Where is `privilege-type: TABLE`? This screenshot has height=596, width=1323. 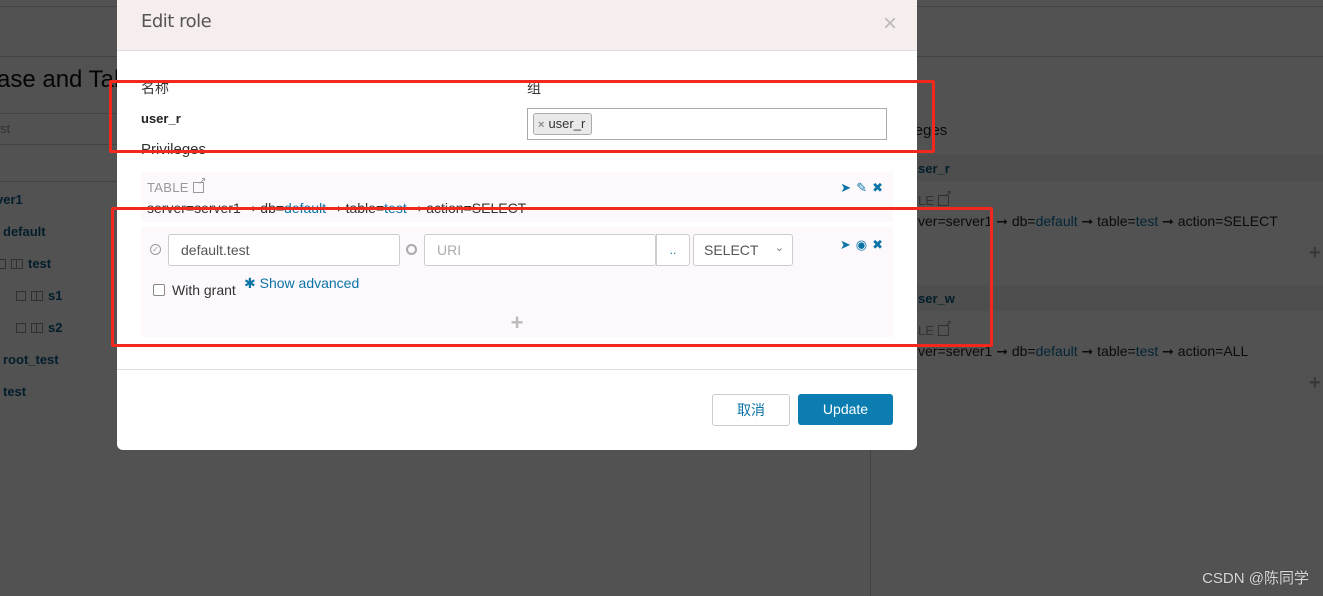
privilege-type: TABLE is located at coordinates (177, 185).